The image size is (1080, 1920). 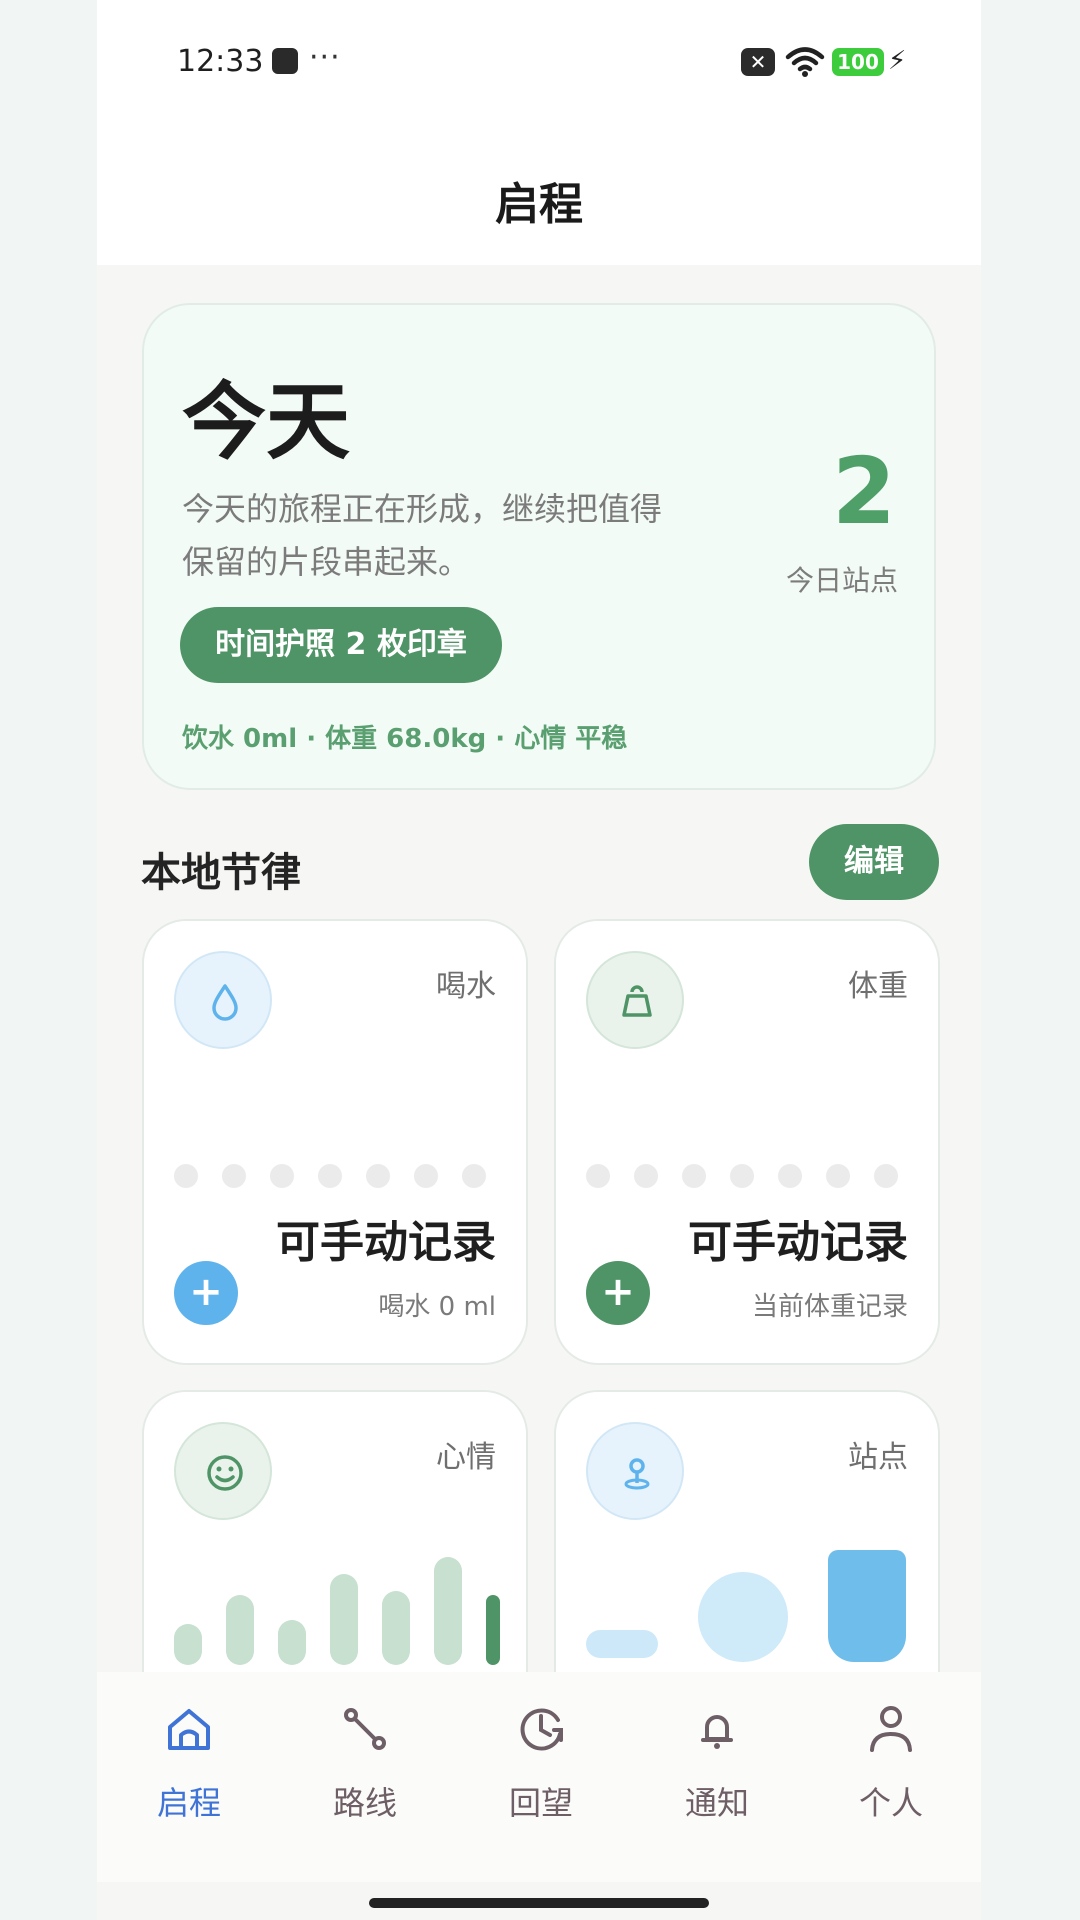 What do you see at coordinates (405, 739) in the screenshot?
I see `daily-summary: 饮水 0ml · 体重 68.0kg · 心情 平稳` at bounding box center [405, 739].